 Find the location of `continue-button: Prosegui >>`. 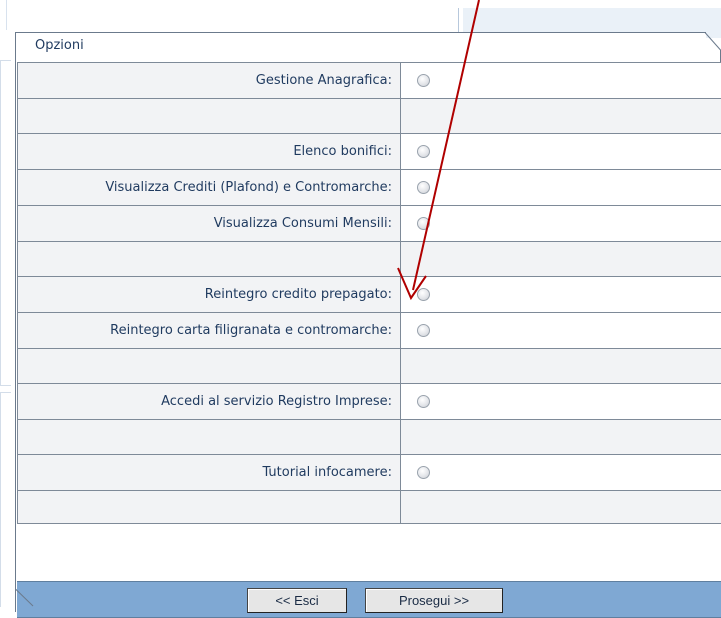

continue-button: Prosegui >> is located at coordinates (434, 600).